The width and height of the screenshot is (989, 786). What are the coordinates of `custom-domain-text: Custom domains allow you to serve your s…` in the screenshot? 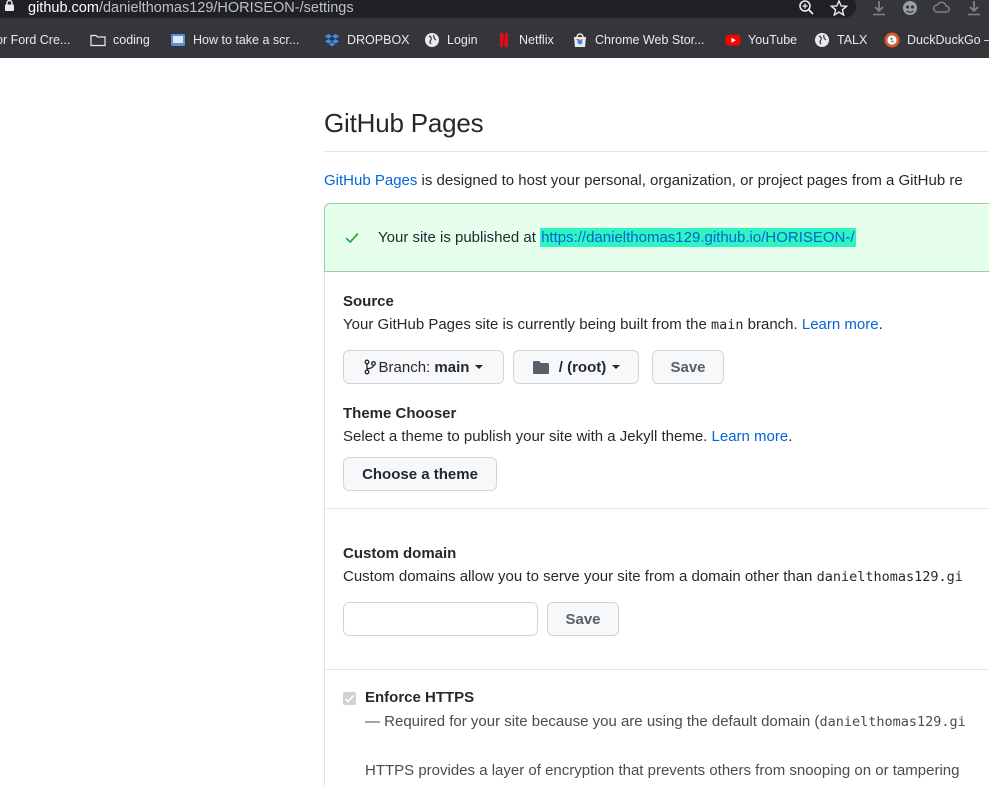 It's located at (580, 576).